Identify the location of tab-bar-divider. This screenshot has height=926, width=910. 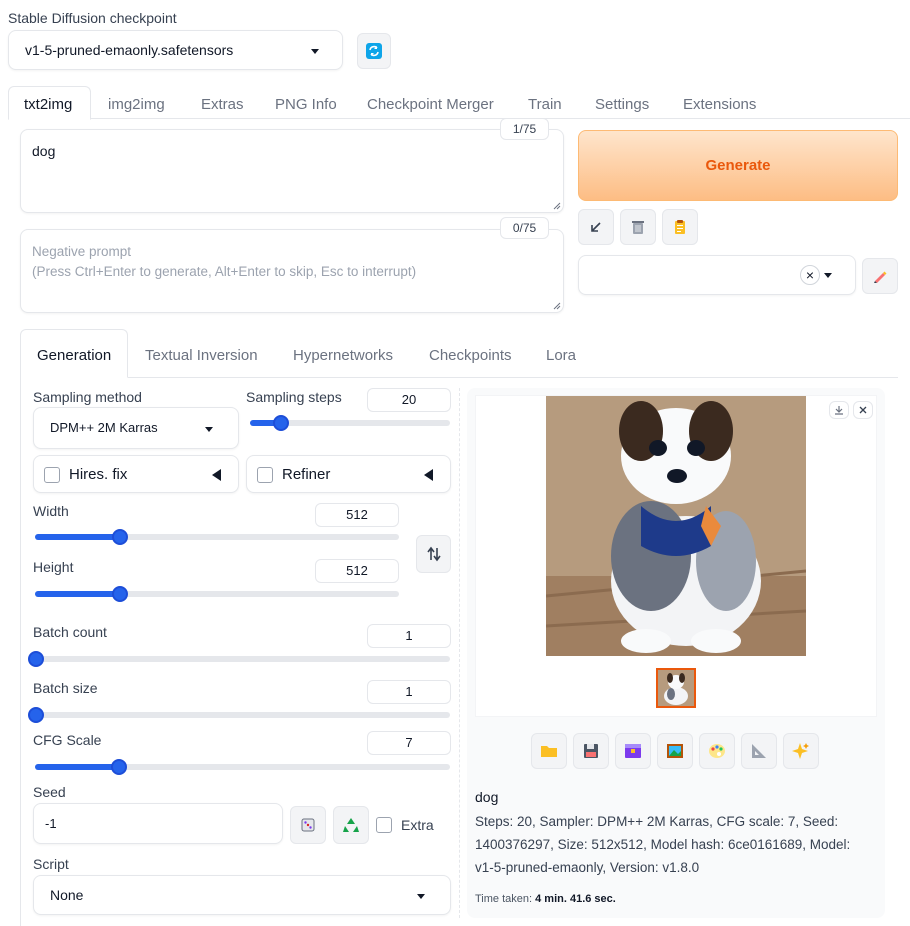
(500, 118).